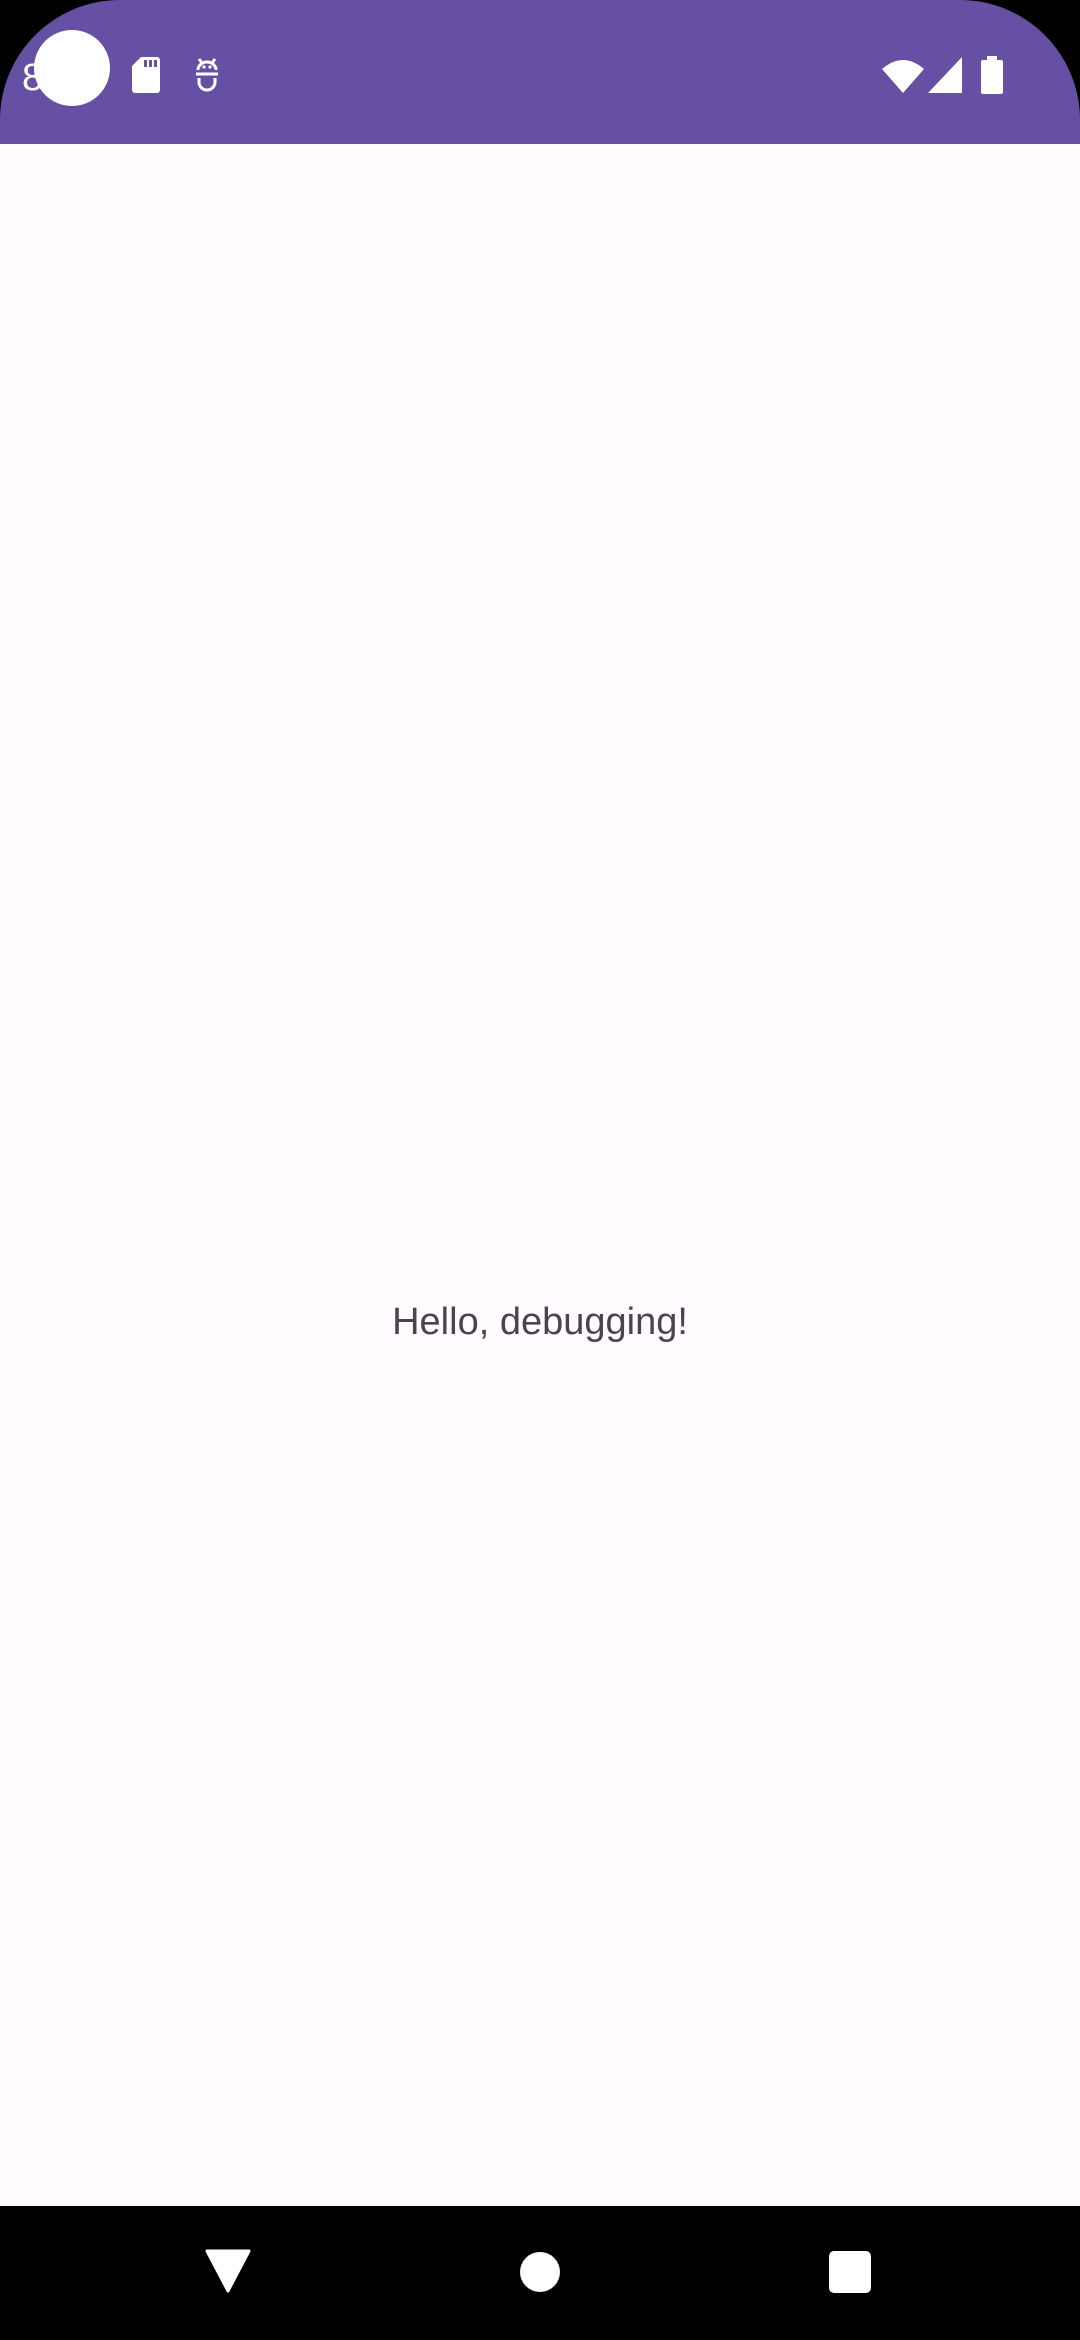  What do you see at coordinates (945, 75) in the screenshot?
I see `cellular-signal-icon` at bounding box center [945, 75].